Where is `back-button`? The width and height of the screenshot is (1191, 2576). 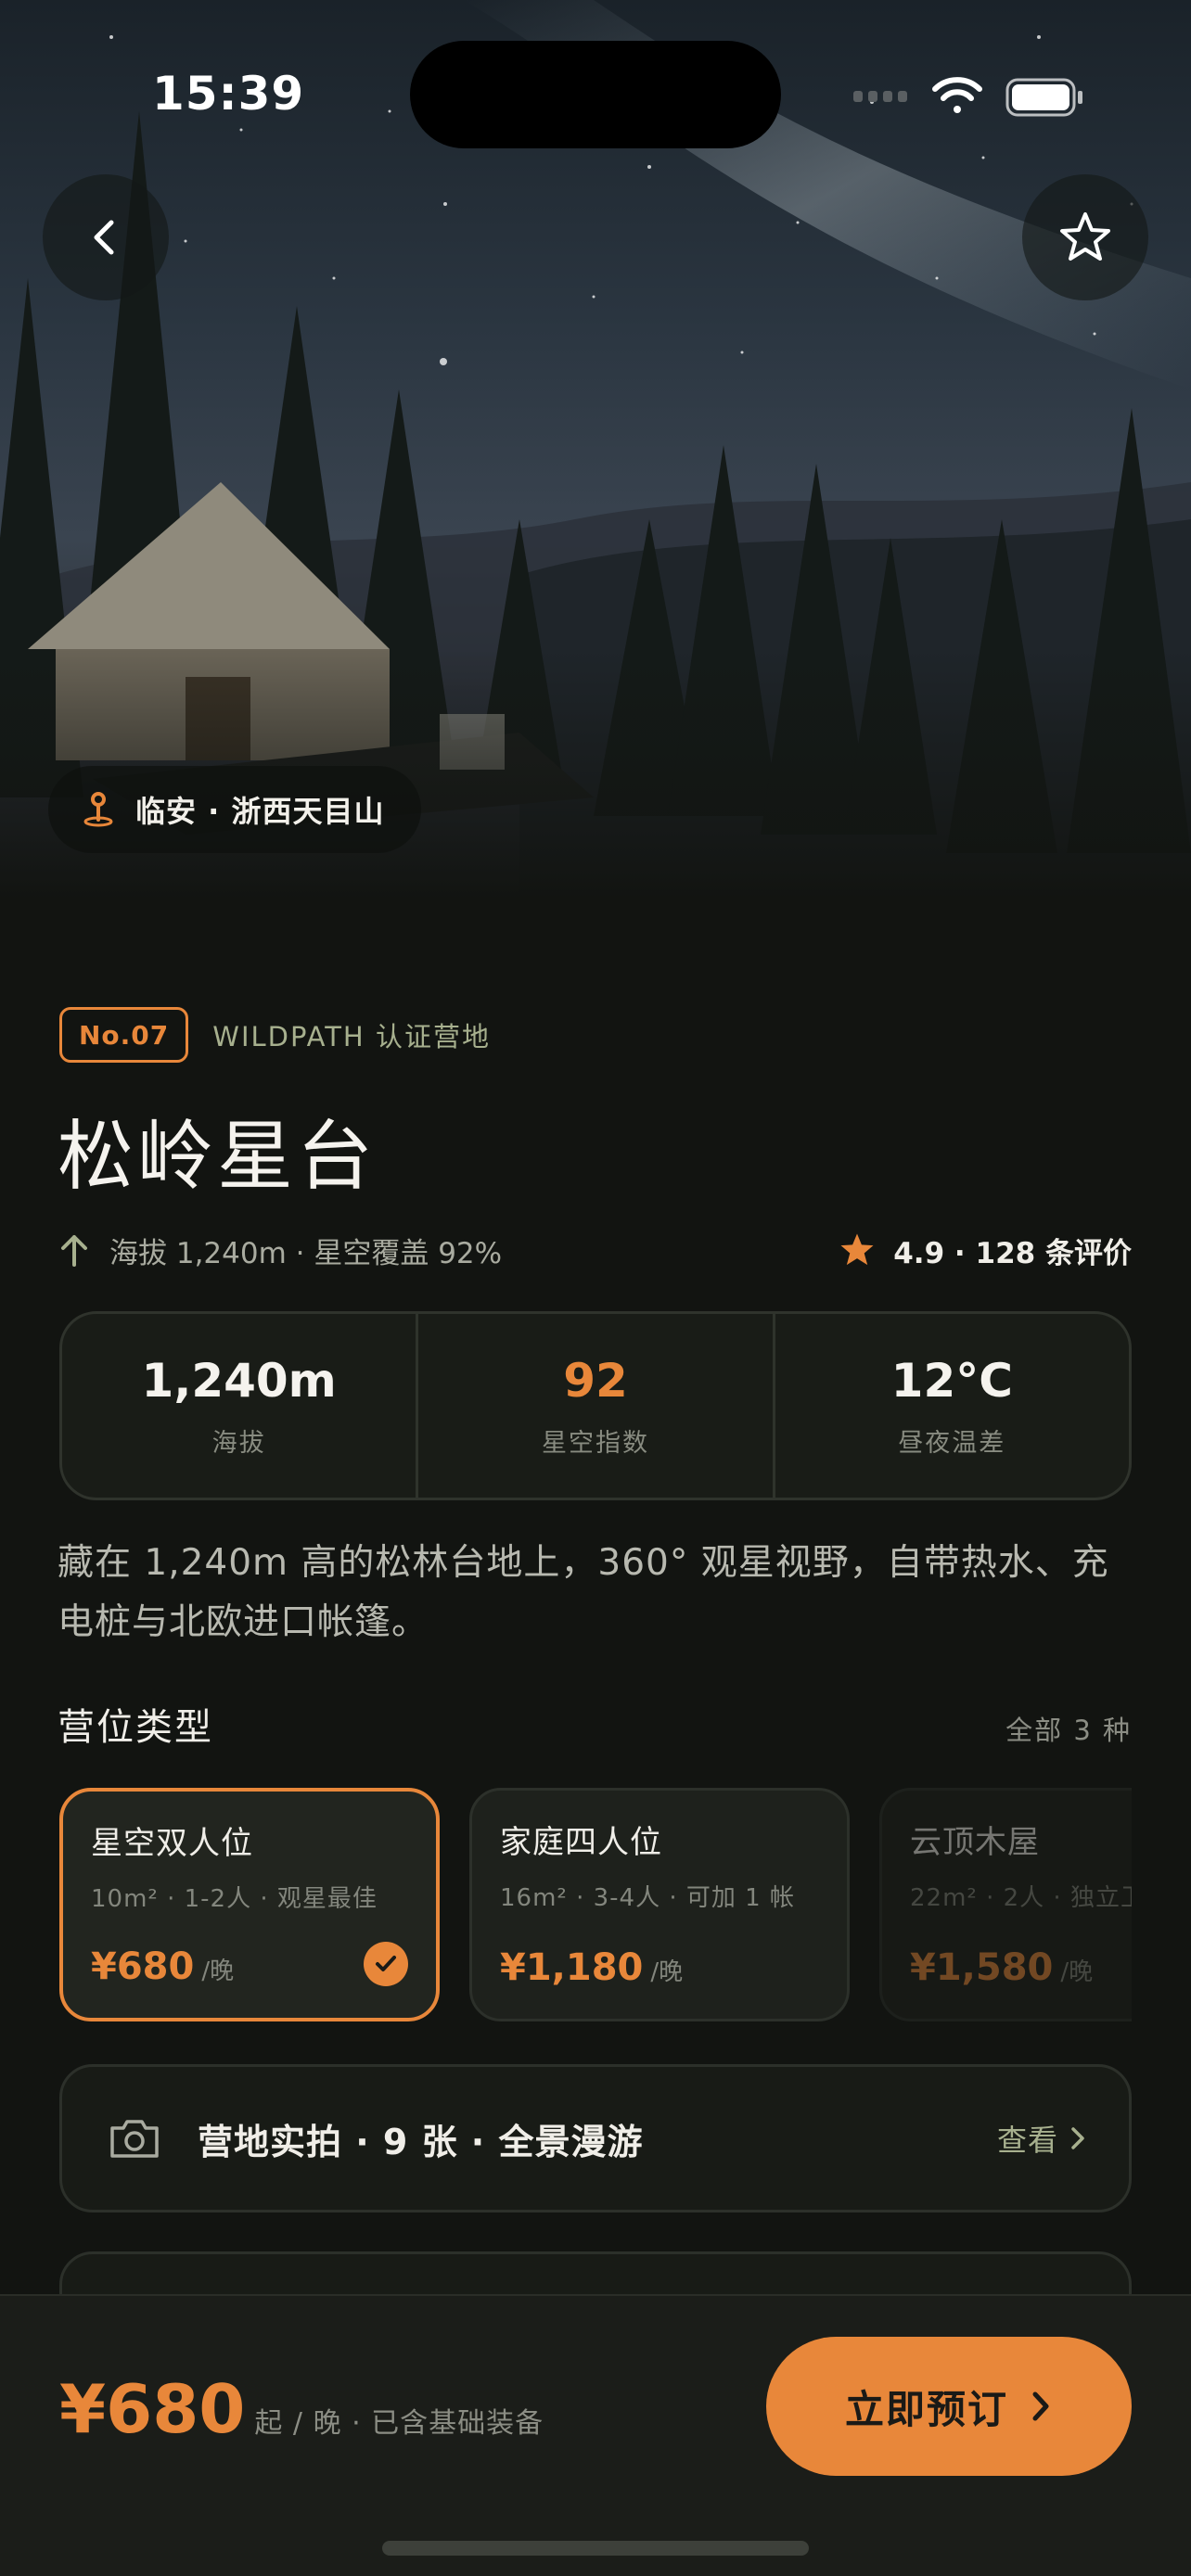
back-button is located at coordinates (106, 237).